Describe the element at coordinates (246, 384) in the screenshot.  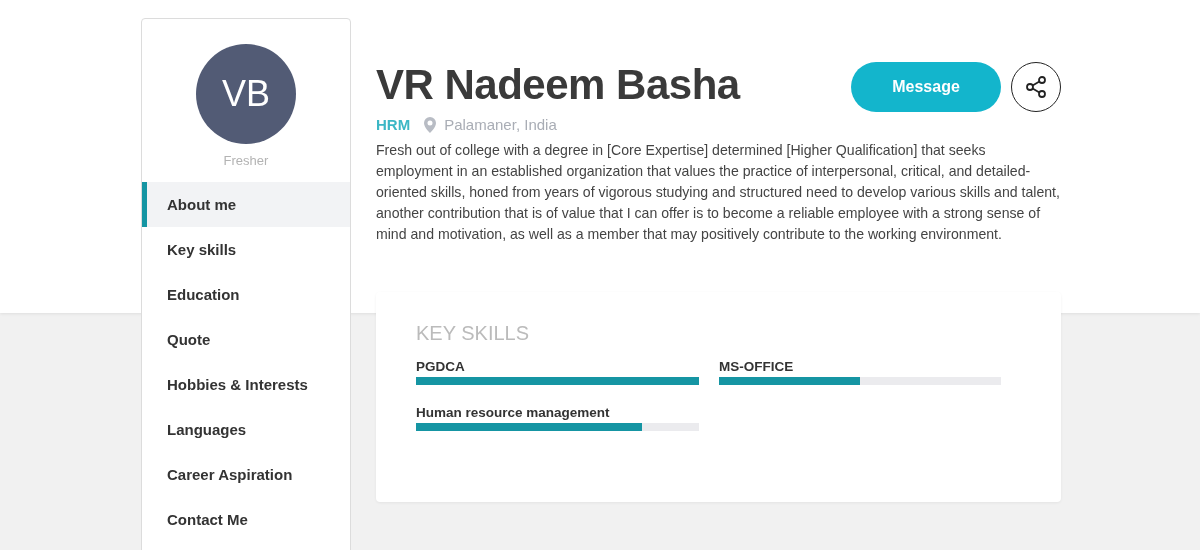
I see `sidebar-item: Hobbies & Interests` at that location.